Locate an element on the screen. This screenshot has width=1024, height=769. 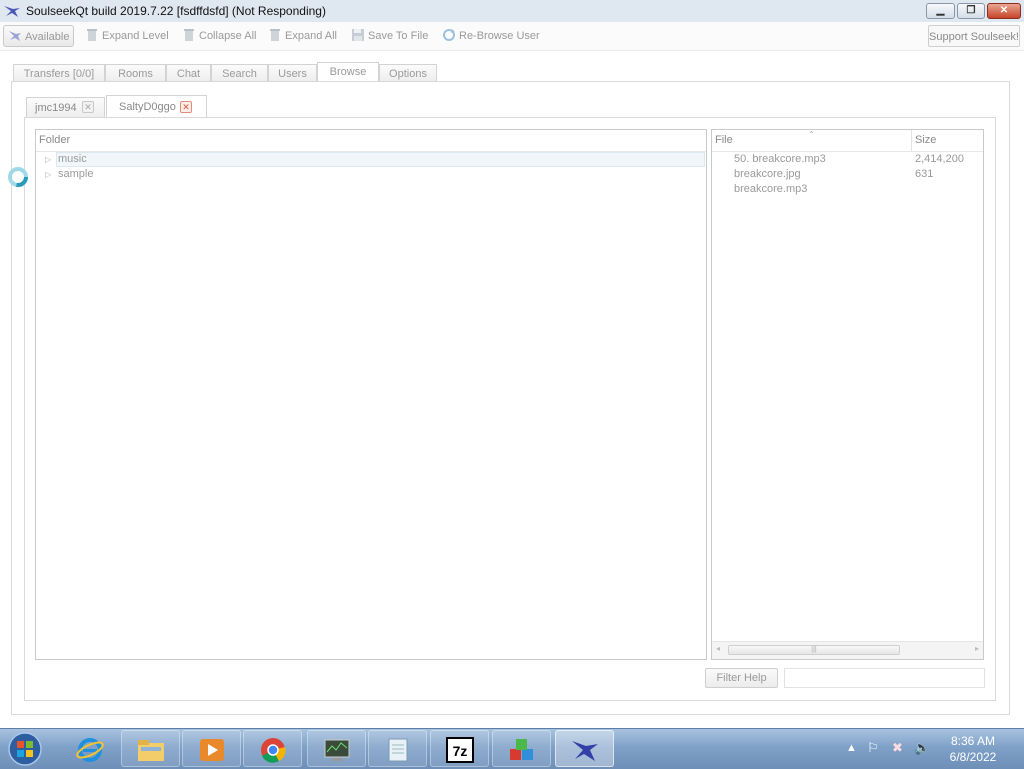
tab-transfers: Transfers [0/0] is located at coordinates (59, 73).